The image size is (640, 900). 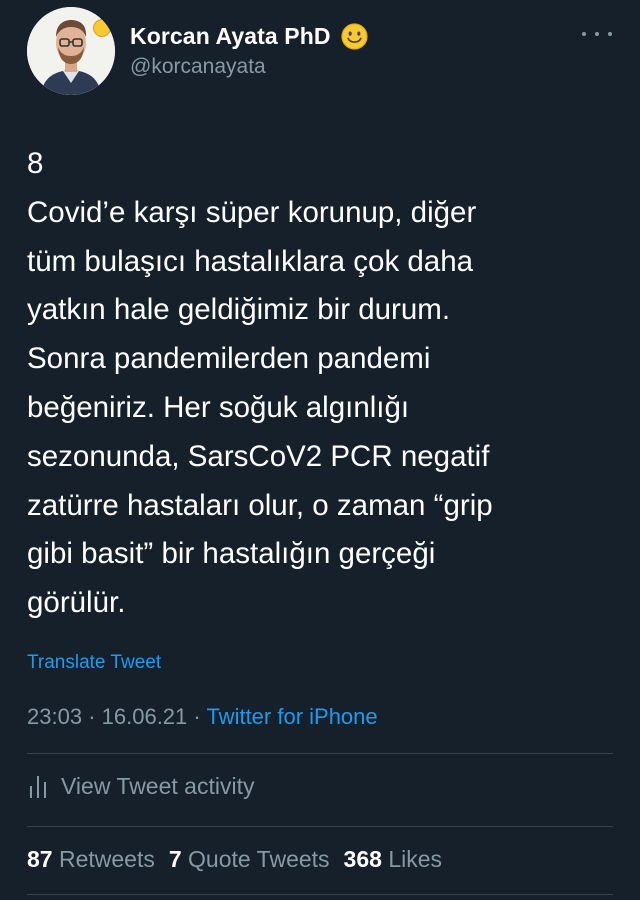 What do you see at coordinates (145, 716) in the screenshot?
I see `tweet-date: 16.06.21` at bounding box center [145, 716].